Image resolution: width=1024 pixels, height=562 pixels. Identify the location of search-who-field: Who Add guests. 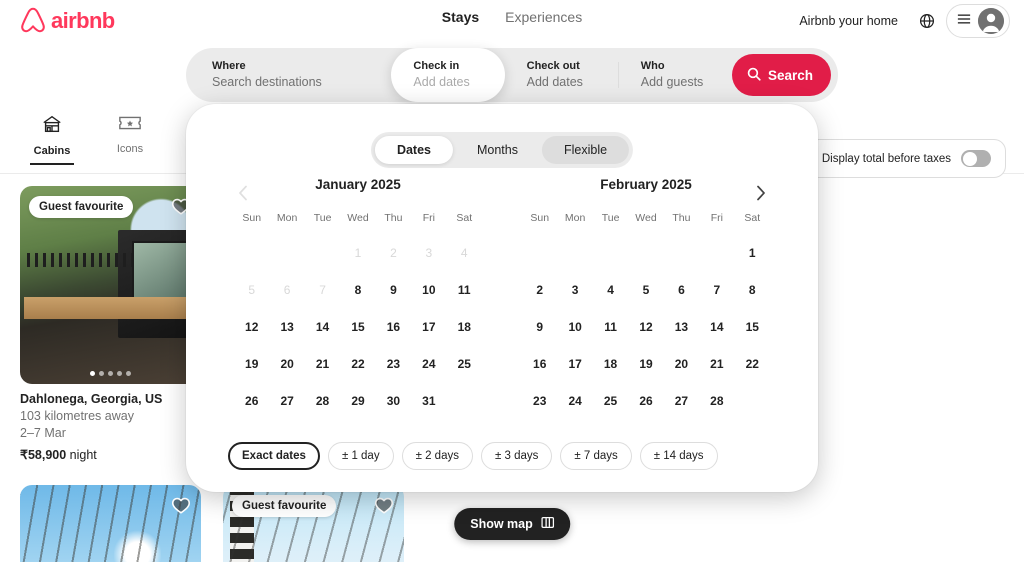
(675, 75).